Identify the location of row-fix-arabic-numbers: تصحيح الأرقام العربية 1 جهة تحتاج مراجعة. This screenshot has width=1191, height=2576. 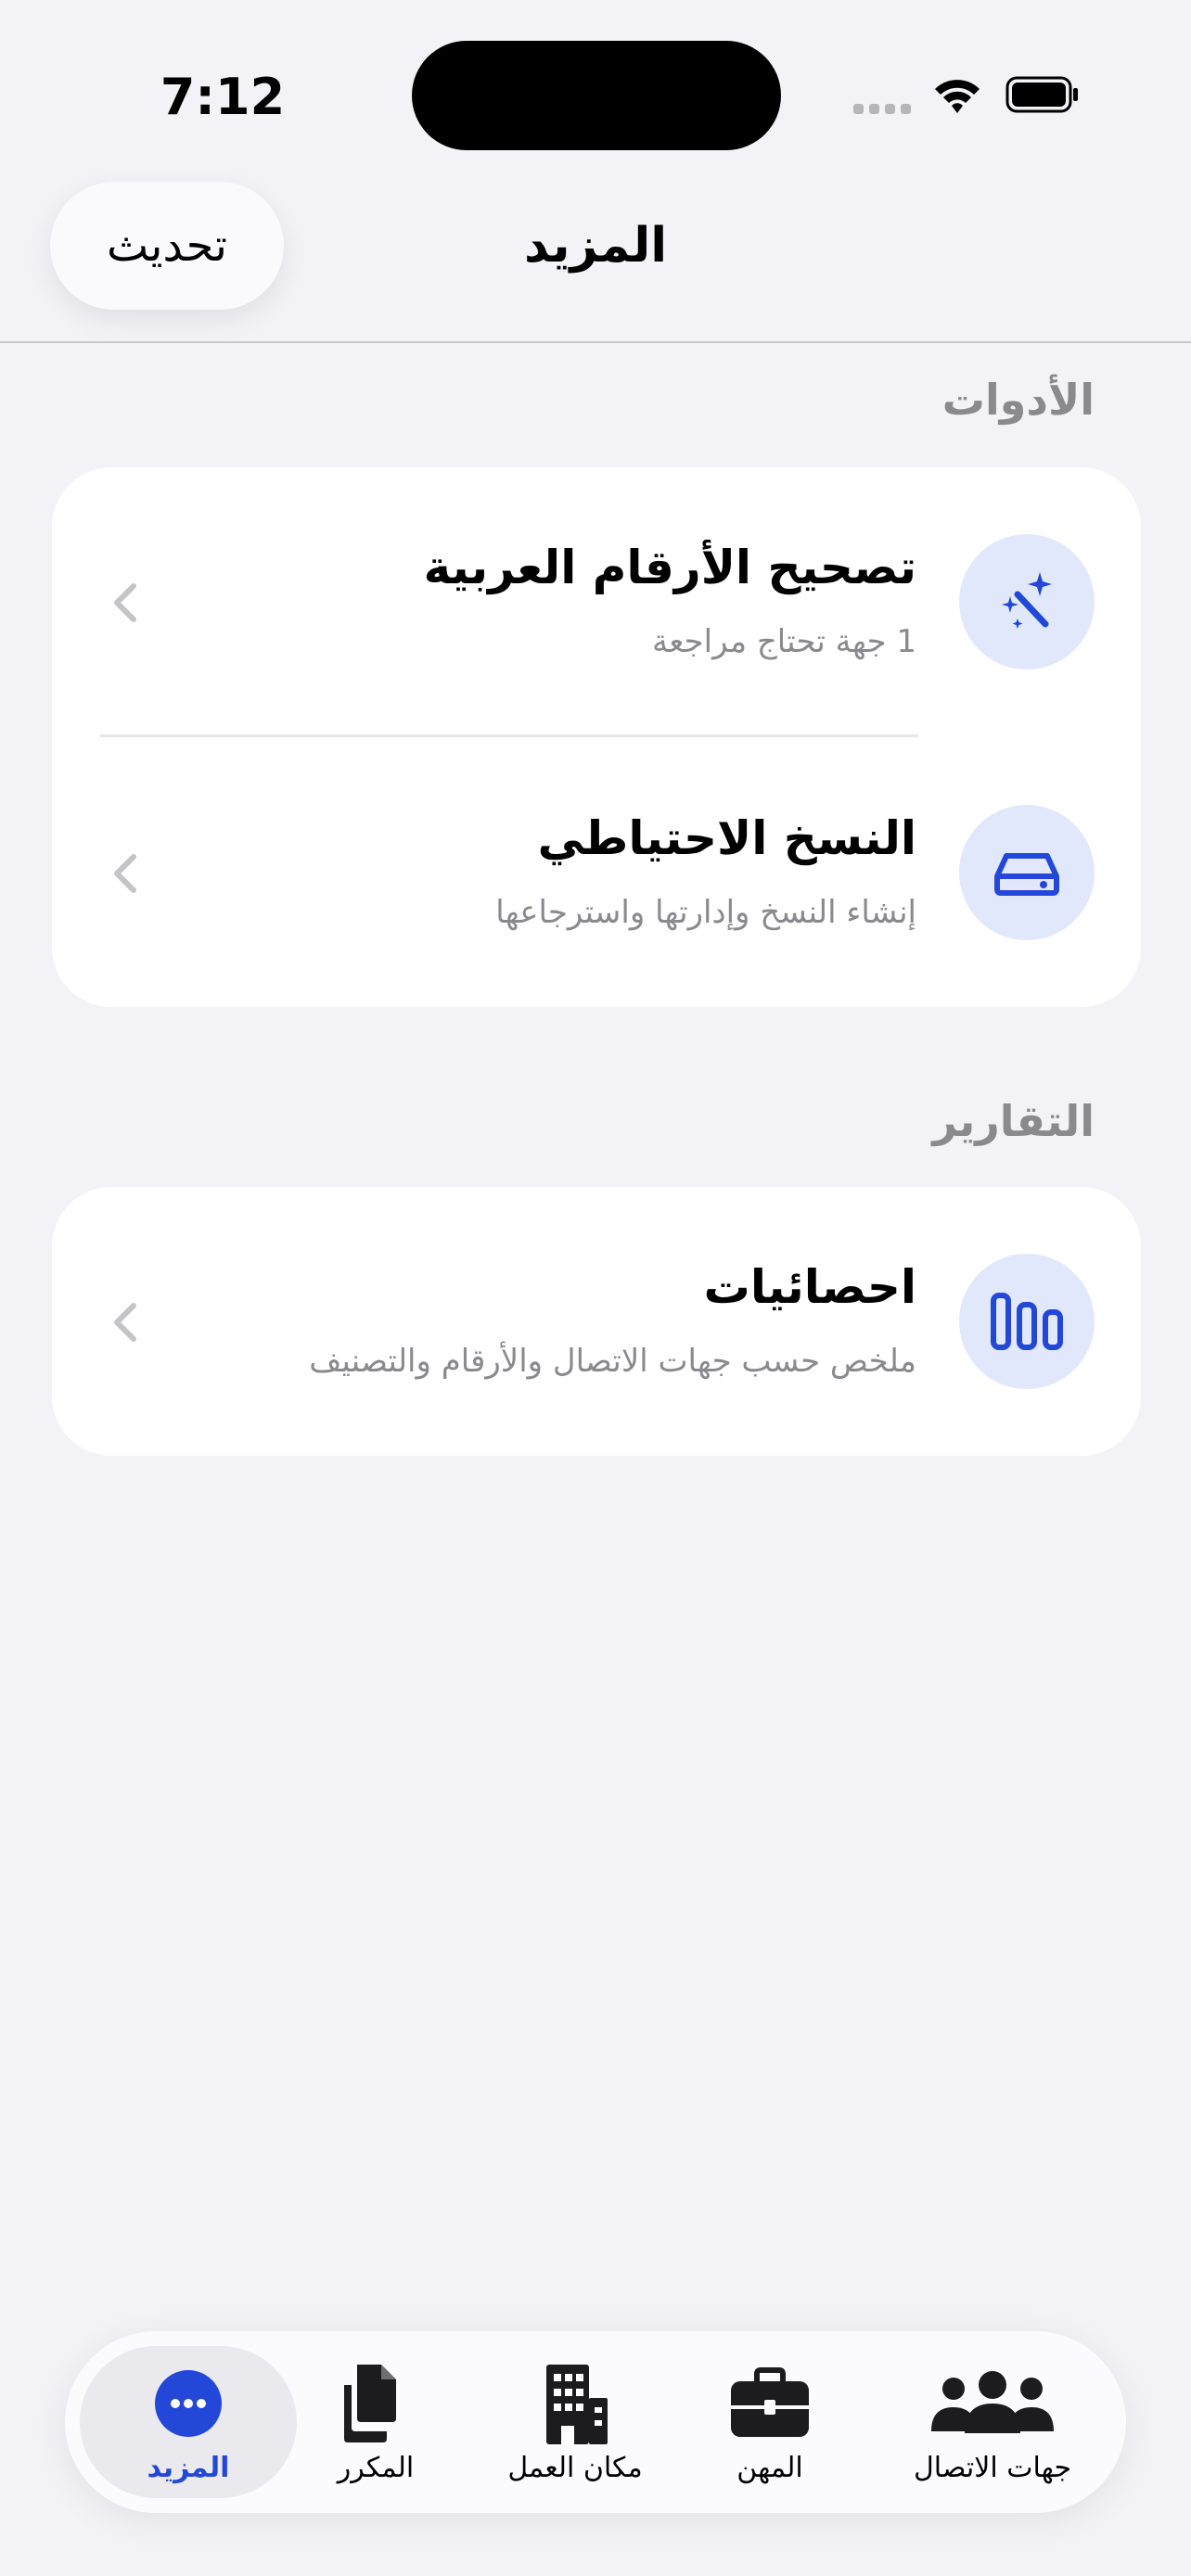
(597, 602).